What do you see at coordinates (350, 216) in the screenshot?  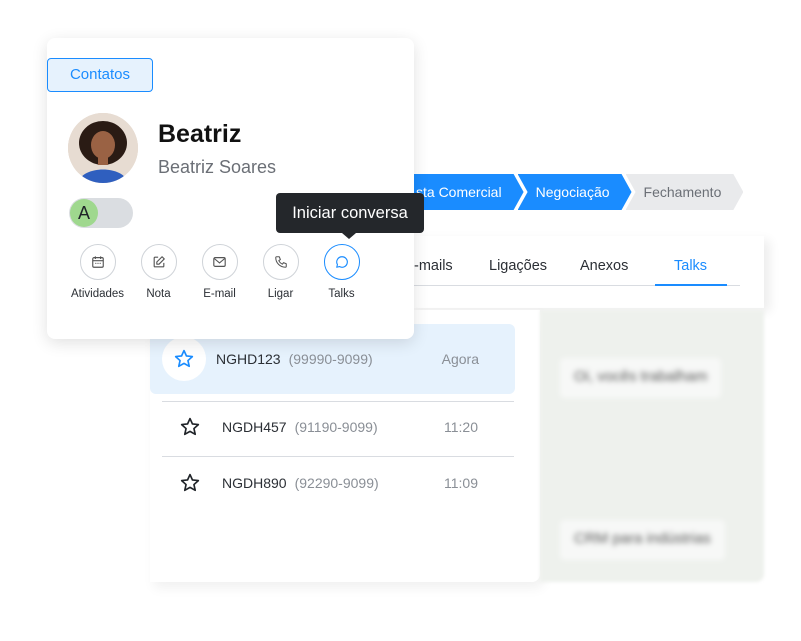 I see `tooltip-iniciar-conversa: Iniciar conversa` at bounding box center [350, 216].